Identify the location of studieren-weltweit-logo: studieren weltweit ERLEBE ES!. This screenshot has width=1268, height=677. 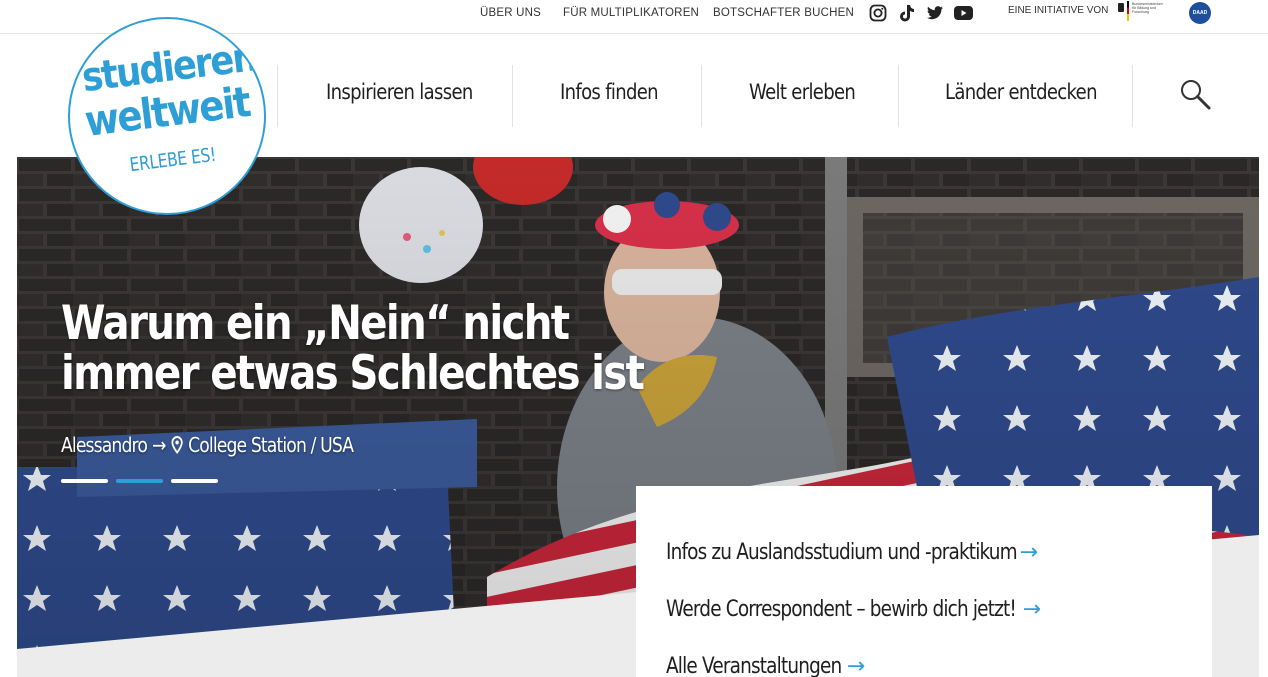
(167, 116).